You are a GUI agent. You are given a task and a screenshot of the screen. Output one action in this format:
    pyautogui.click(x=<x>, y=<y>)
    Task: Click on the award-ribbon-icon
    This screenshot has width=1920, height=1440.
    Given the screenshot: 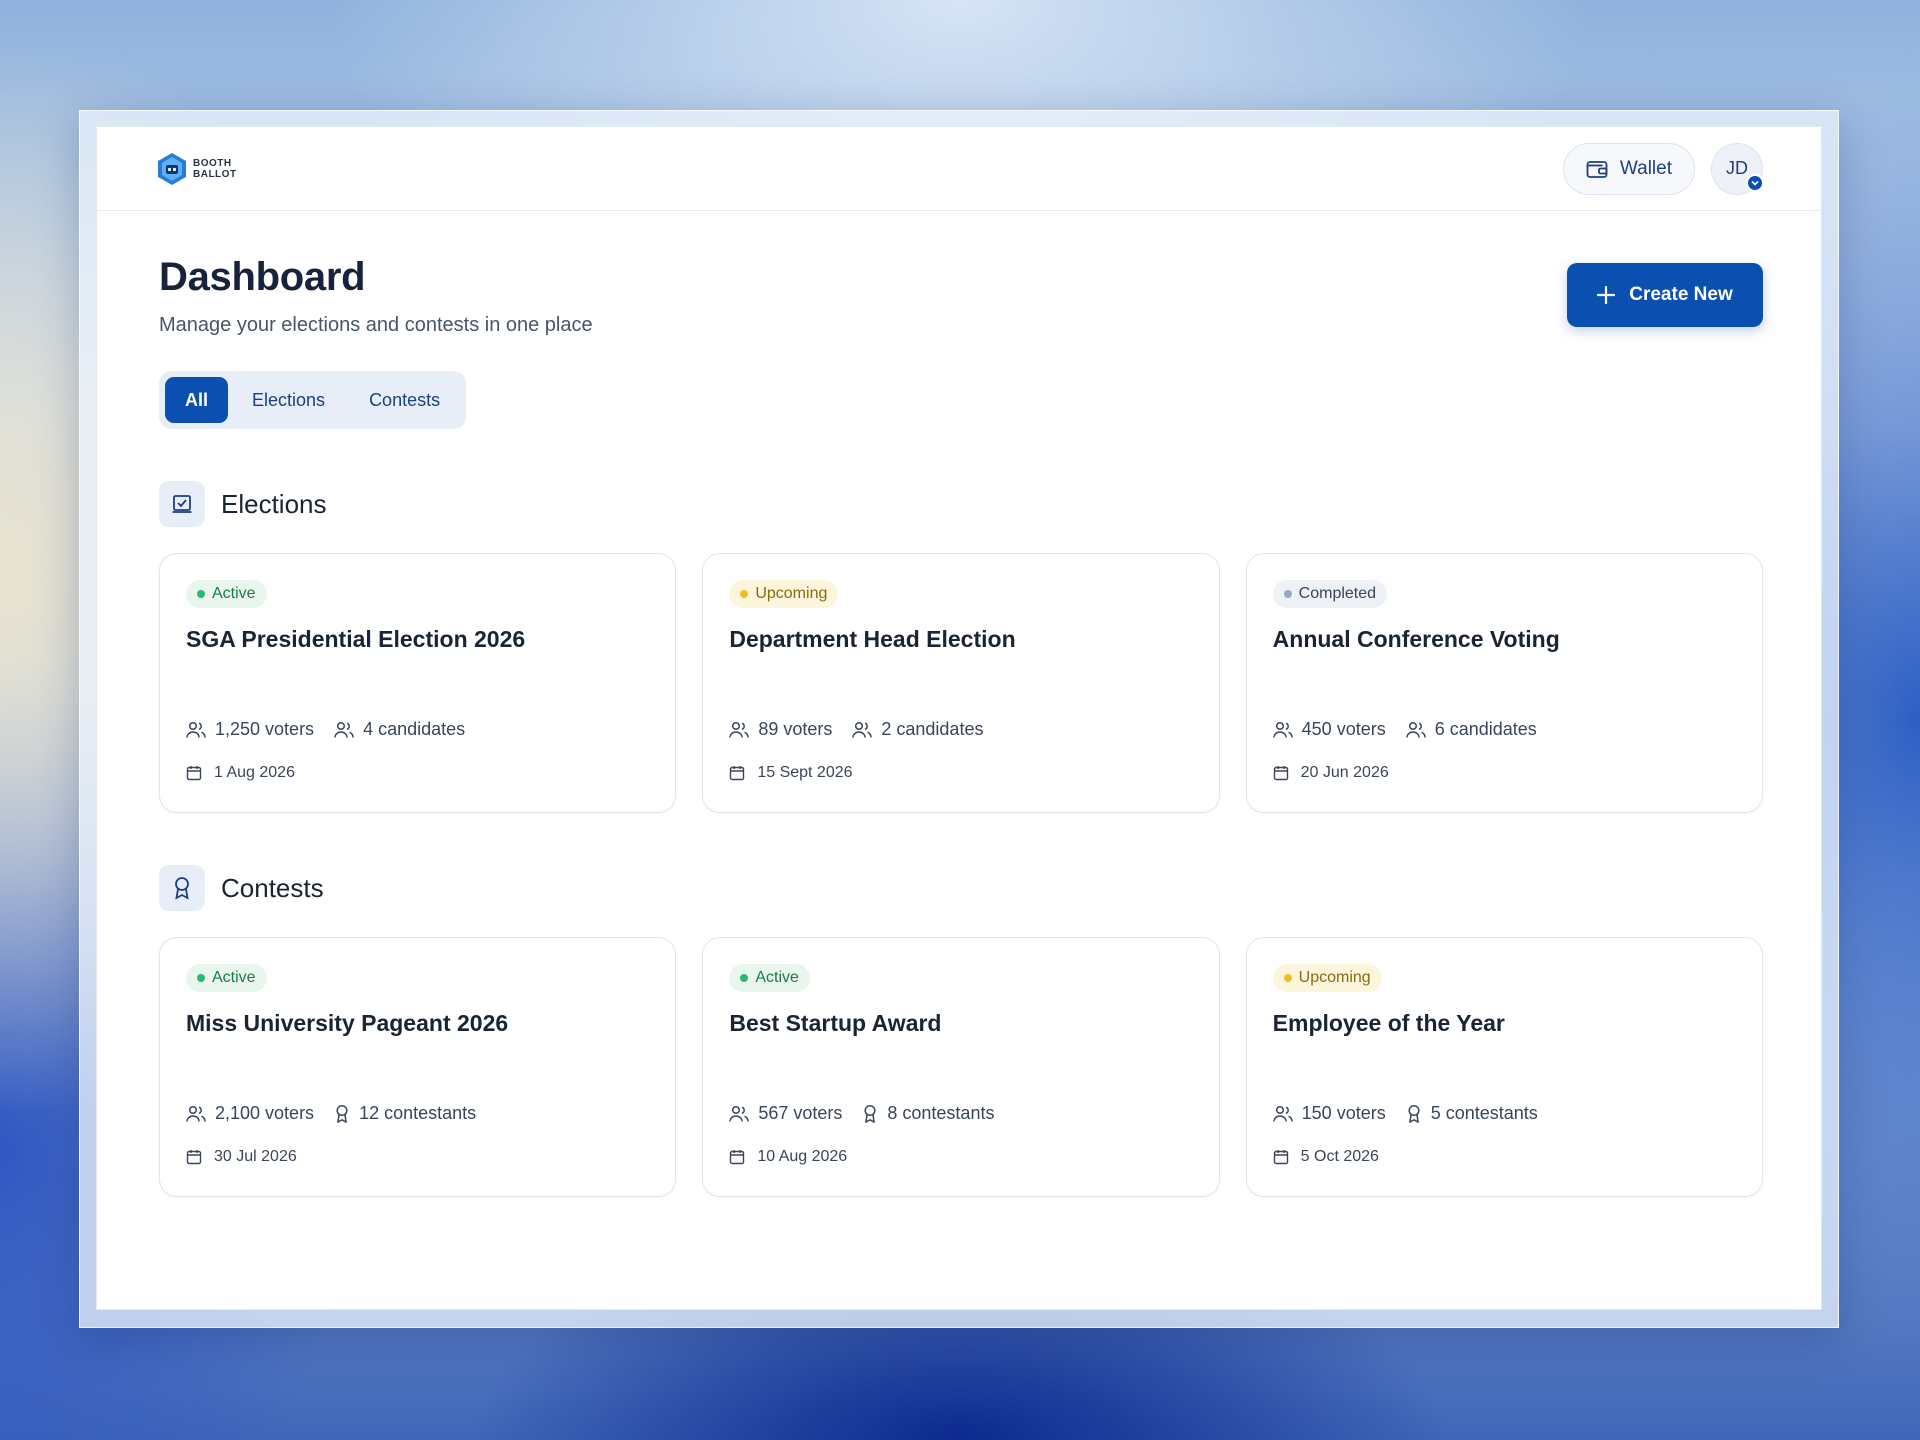 What is the action you would take?
    pyautogui.click(x=182, y=888)
    